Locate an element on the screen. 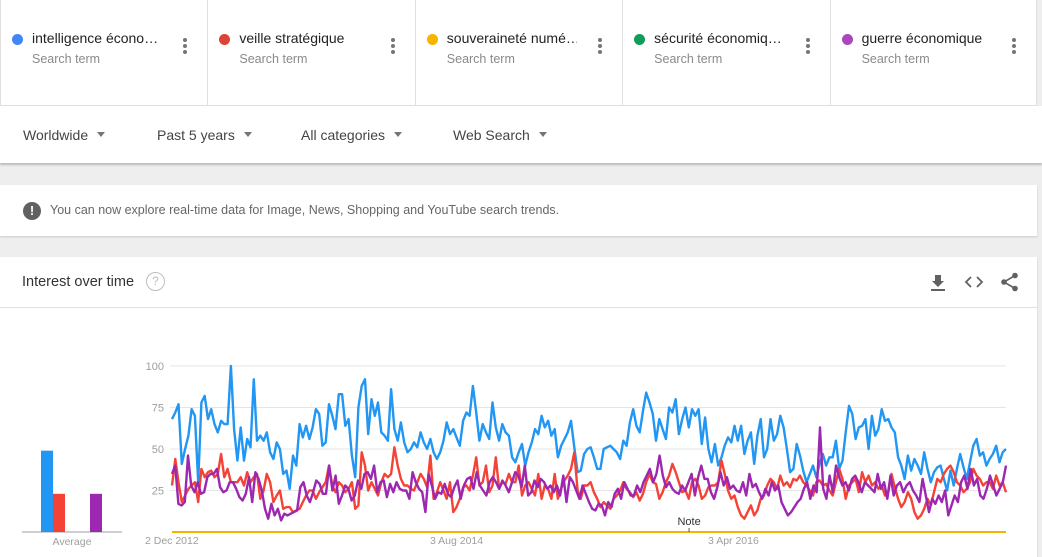 This screenshot has width=1042, height=557. y-tick-label: 25 is located at coordinates (158, 492).